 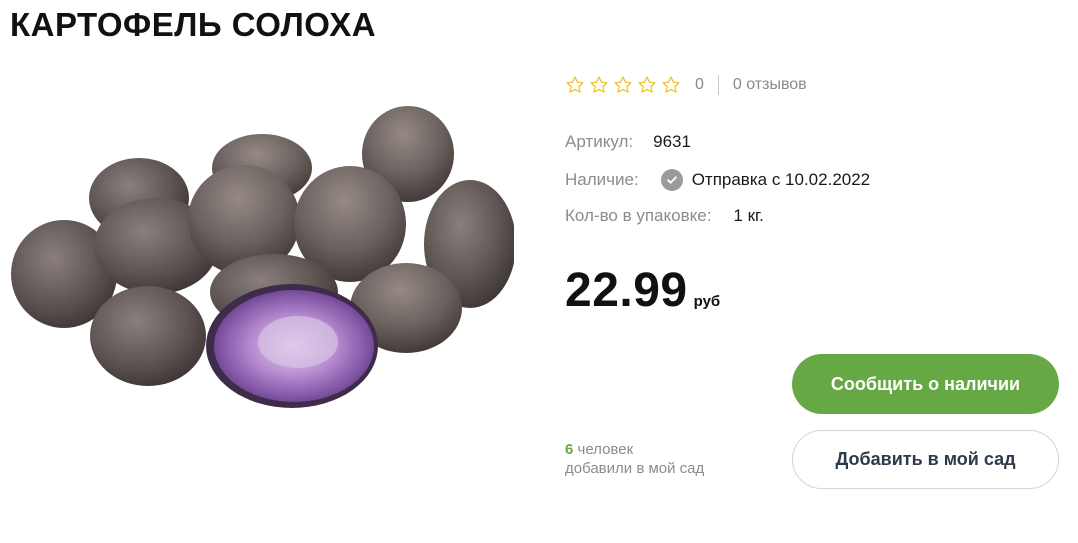 I want to click on price: 22.99 руб, so click(x=642, y=290).